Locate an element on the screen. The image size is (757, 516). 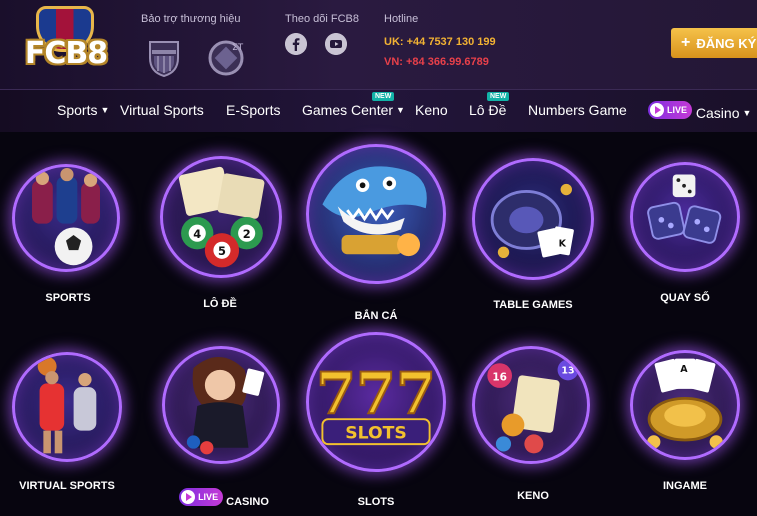
game-tile-lo-de: 4 2 5 LÔ ĐỀ is located at coordinates (225, 227).